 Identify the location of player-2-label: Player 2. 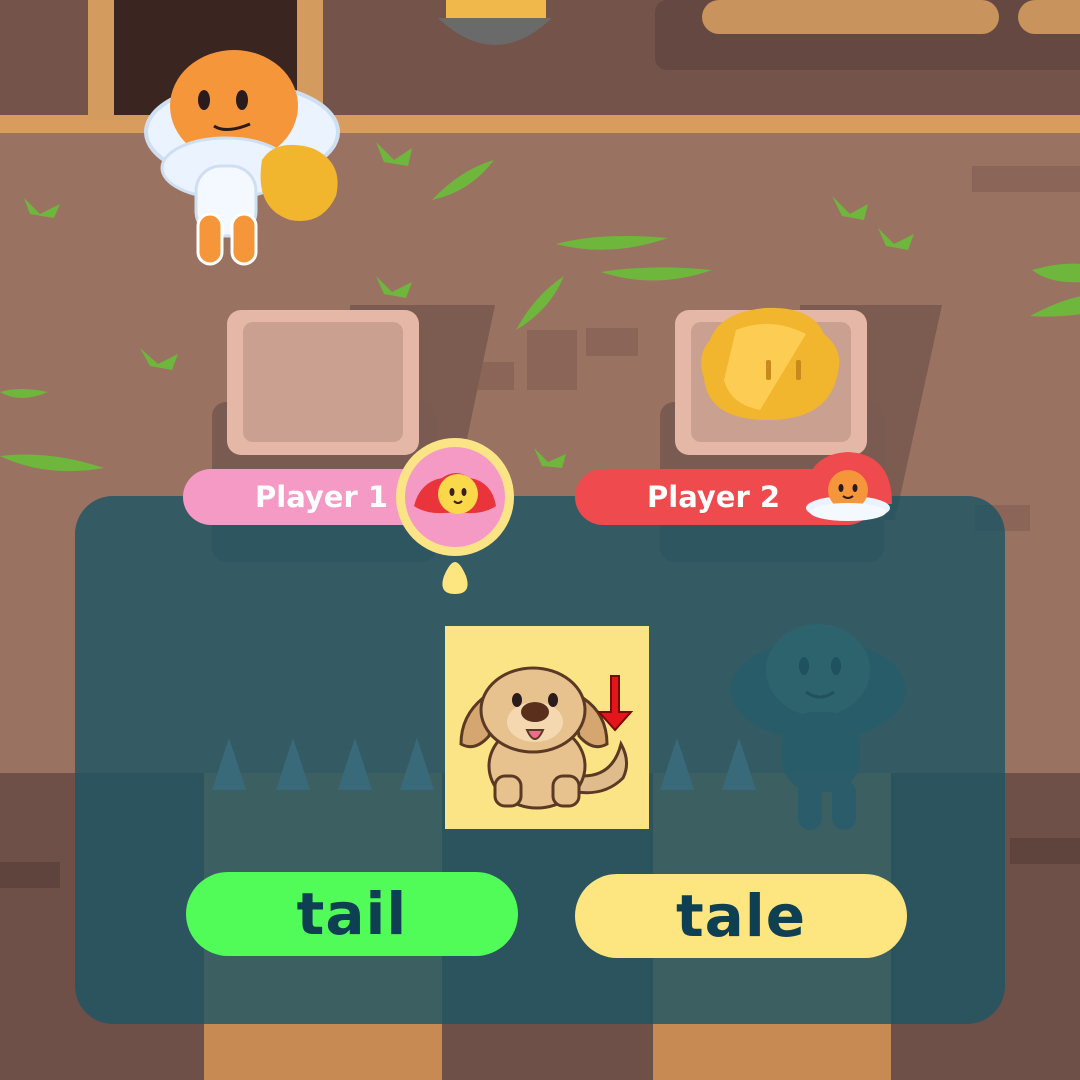
(714, 497).